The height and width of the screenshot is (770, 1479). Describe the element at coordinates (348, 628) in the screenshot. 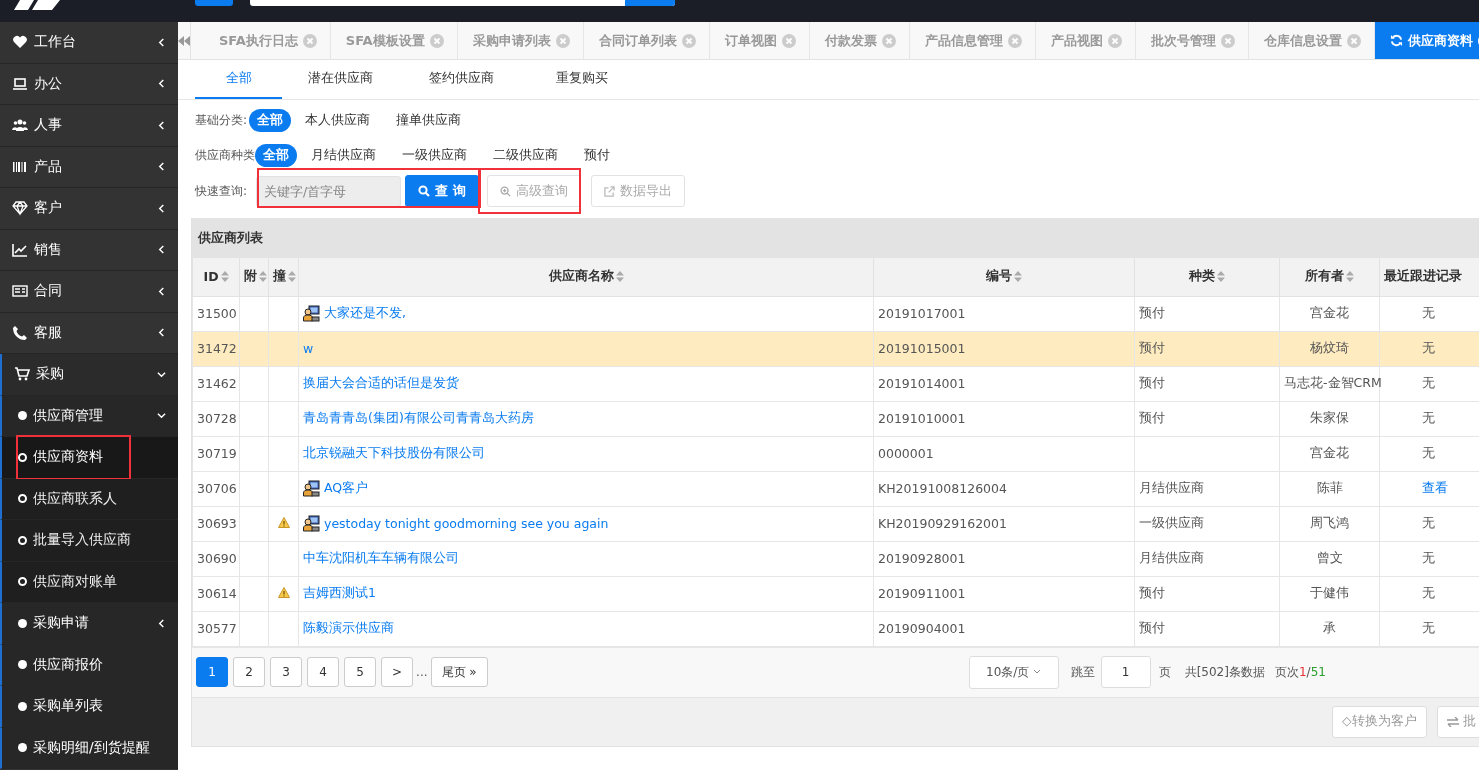

I see `supplier-link: 陈毅演示供应商` at that location.